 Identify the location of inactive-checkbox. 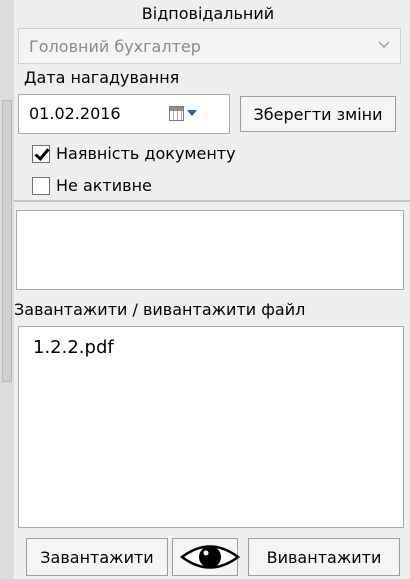
(41, 185).